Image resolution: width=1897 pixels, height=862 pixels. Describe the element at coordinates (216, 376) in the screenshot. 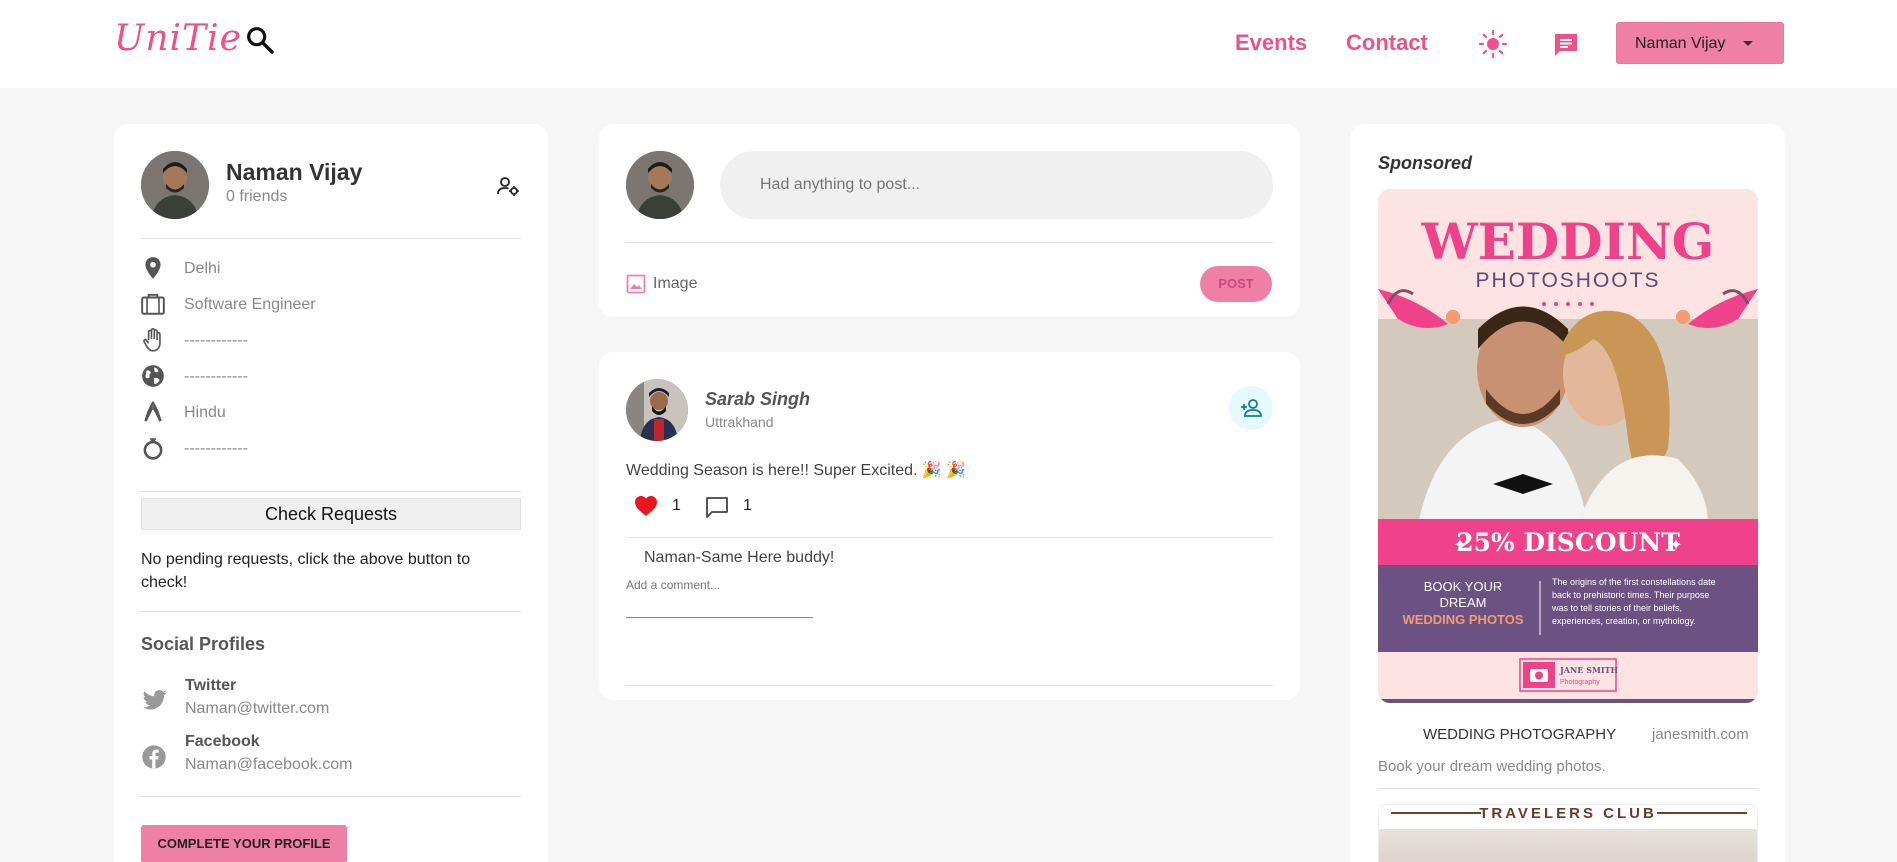

I see `info-language: ------------` at that location.